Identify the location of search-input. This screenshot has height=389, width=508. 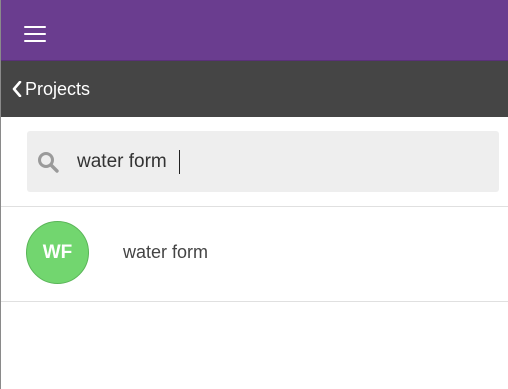
(277, 161).